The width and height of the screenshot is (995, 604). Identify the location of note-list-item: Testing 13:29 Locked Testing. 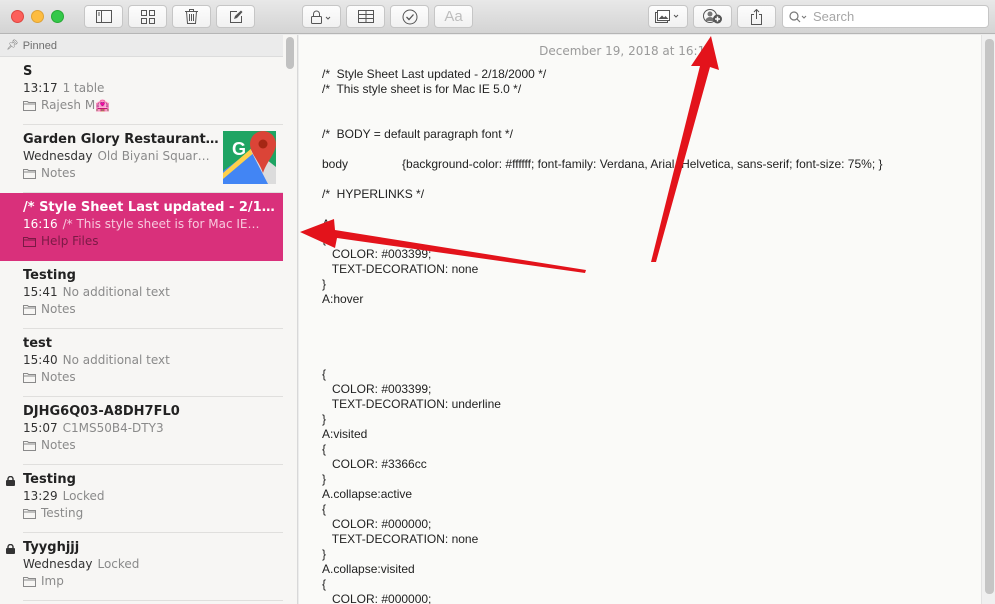
(141, 499).